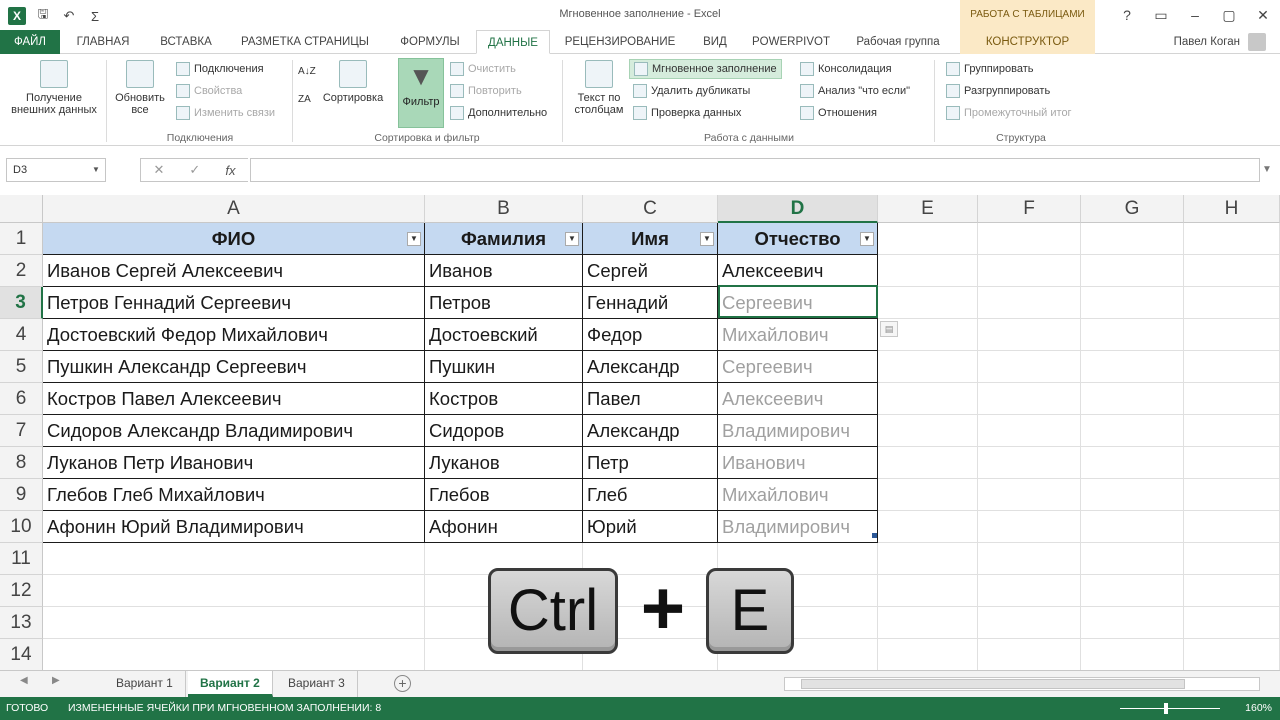  What do you see at coordinates (798, 463) in the screenshot?
I see `table-cell: Иванович` at bounding box center [798, 463].